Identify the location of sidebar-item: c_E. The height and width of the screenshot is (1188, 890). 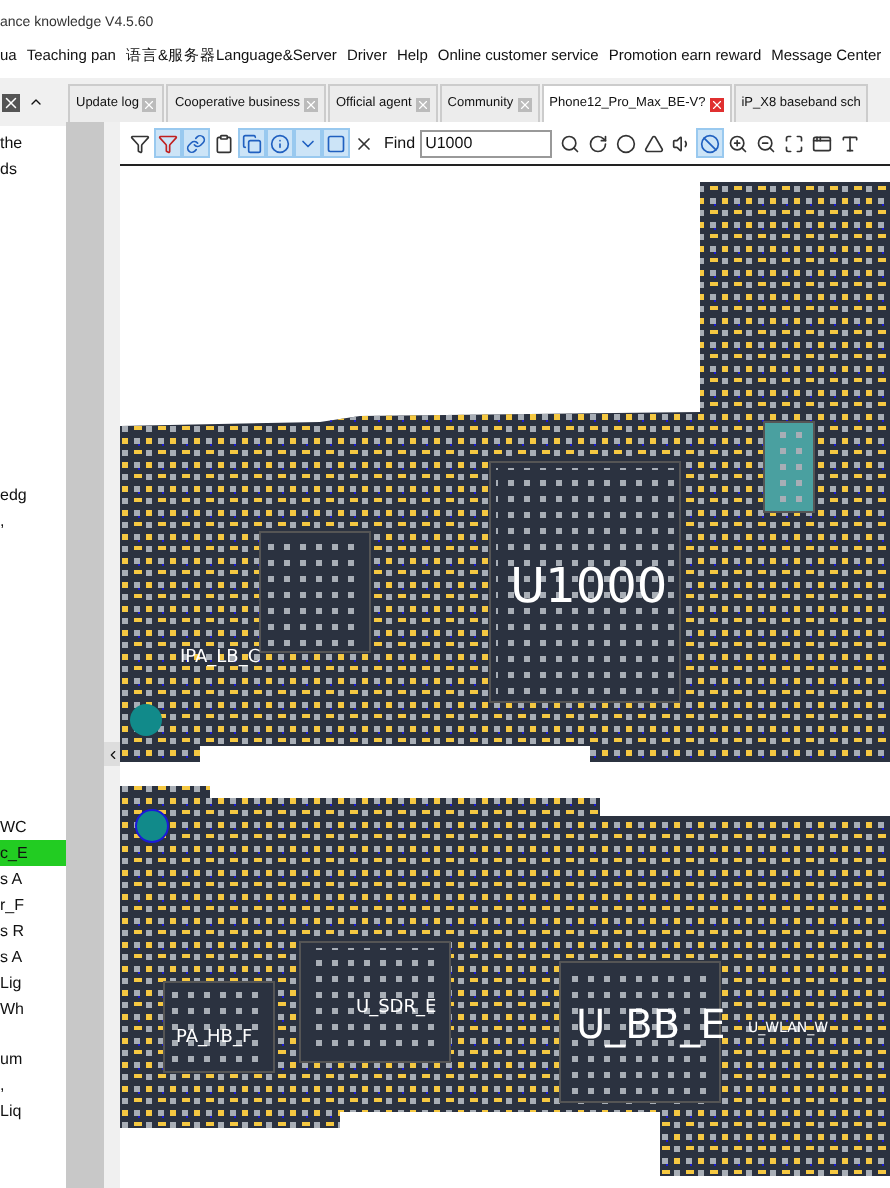
(33, 853).